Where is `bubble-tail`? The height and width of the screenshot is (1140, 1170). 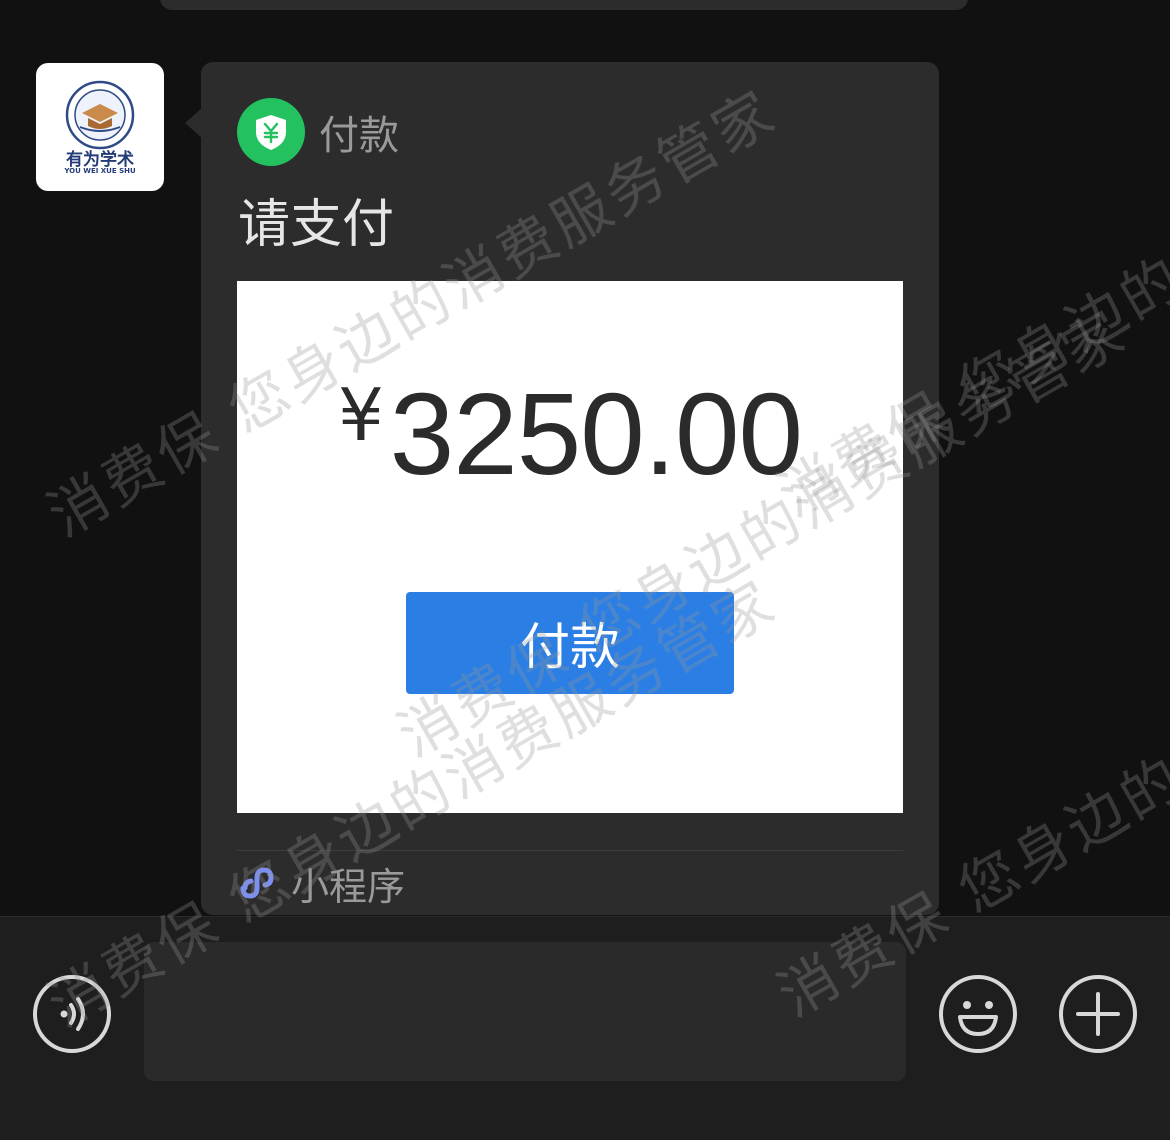 bubble-tail is located at coordinates (193, 123).